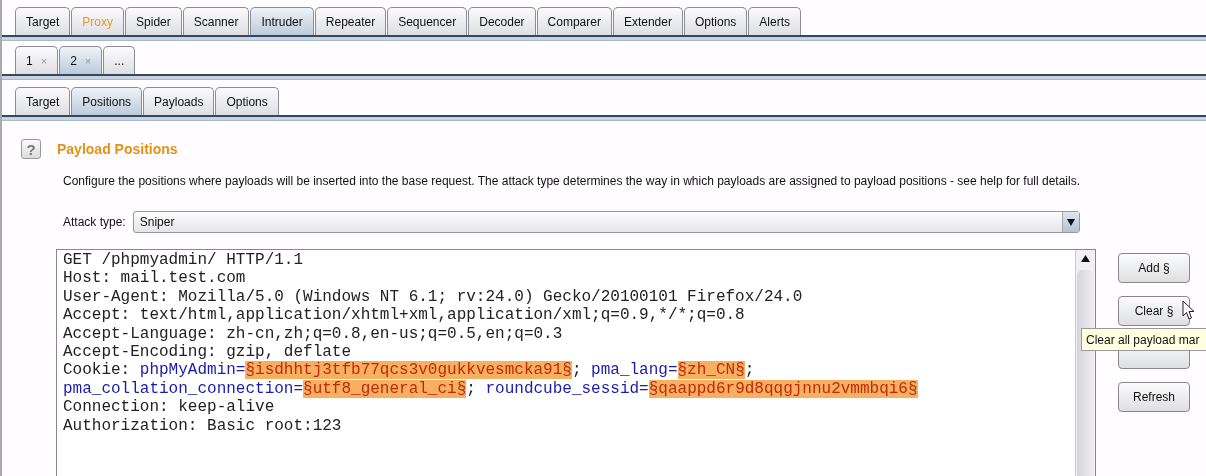 The image size is (1206, 476). What do you see at coordinates (647, 21) in the screenshot?
I see `tab: Extender` at bounding box center [647, 21].